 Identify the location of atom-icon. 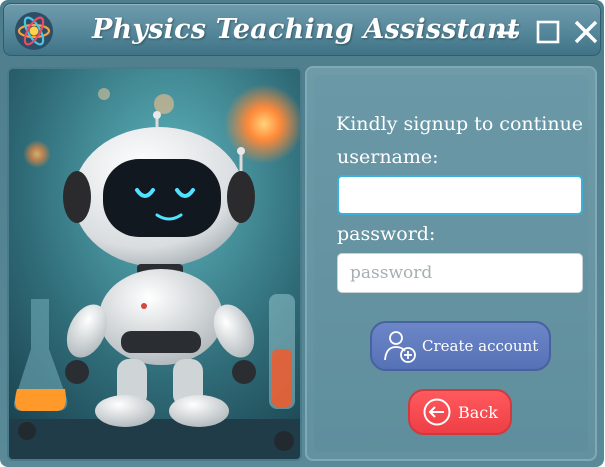
(34, 31).